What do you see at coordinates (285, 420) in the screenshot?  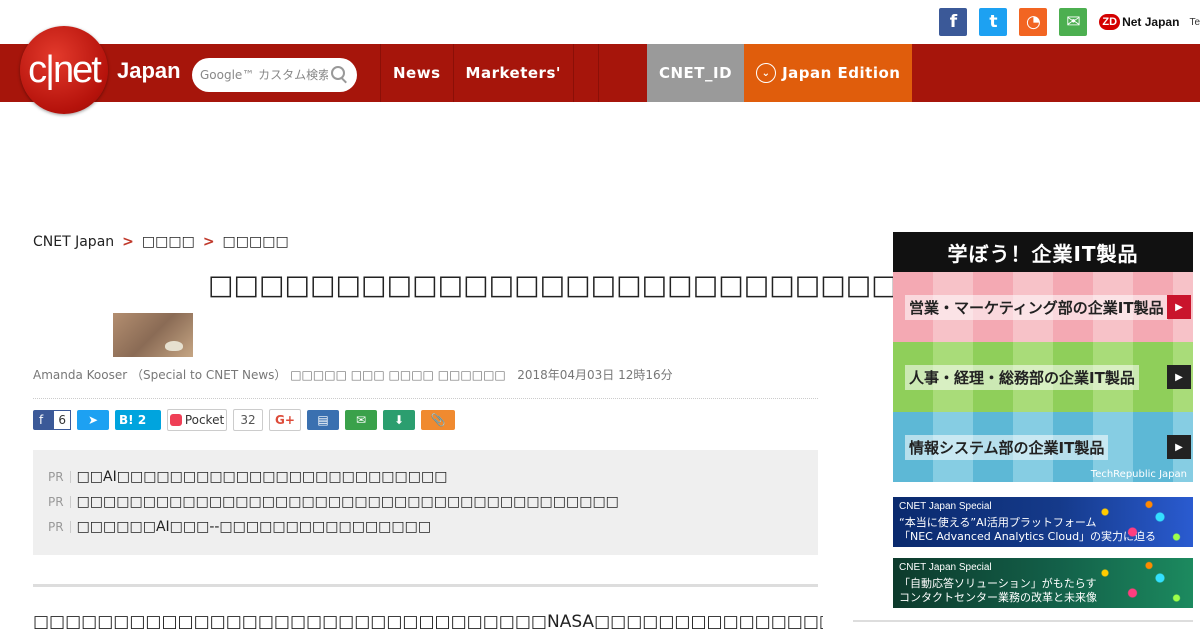 I see `google-plus-button: G+` at bounding box center [285, 420].